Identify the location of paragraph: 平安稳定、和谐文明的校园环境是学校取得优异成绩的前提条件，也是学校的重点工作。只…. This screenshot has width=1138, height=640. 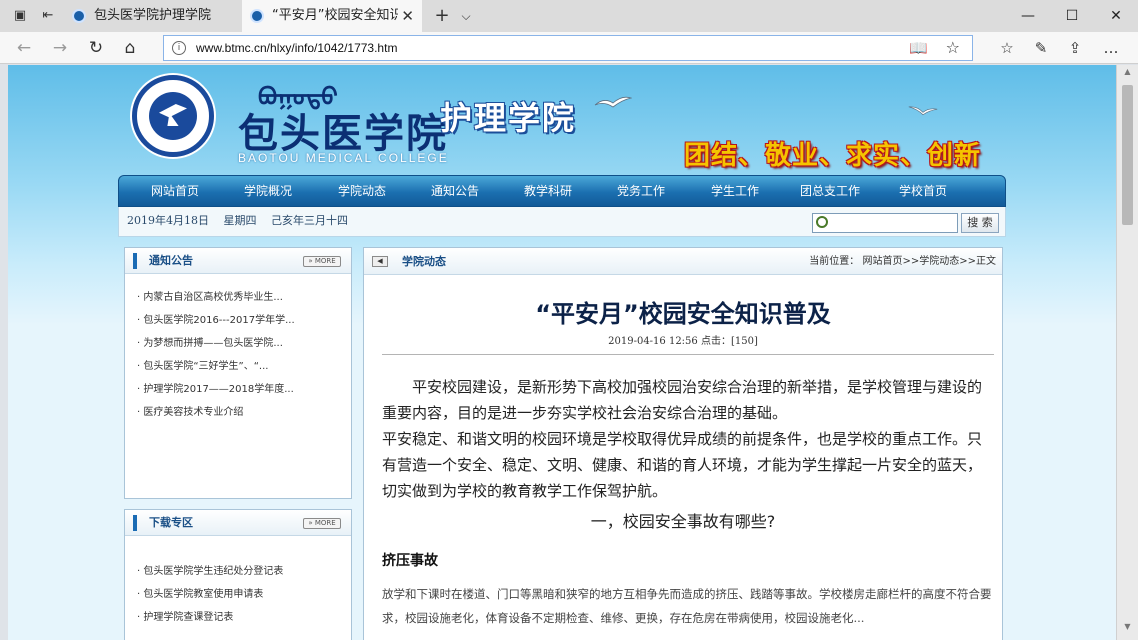
(682, 465).